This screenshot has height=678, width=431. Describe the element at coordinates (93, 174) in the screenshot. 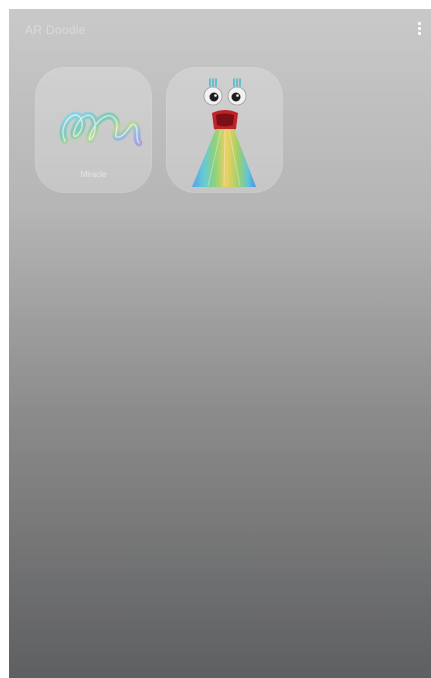

I see `sticker-label: Miracle` at that location.